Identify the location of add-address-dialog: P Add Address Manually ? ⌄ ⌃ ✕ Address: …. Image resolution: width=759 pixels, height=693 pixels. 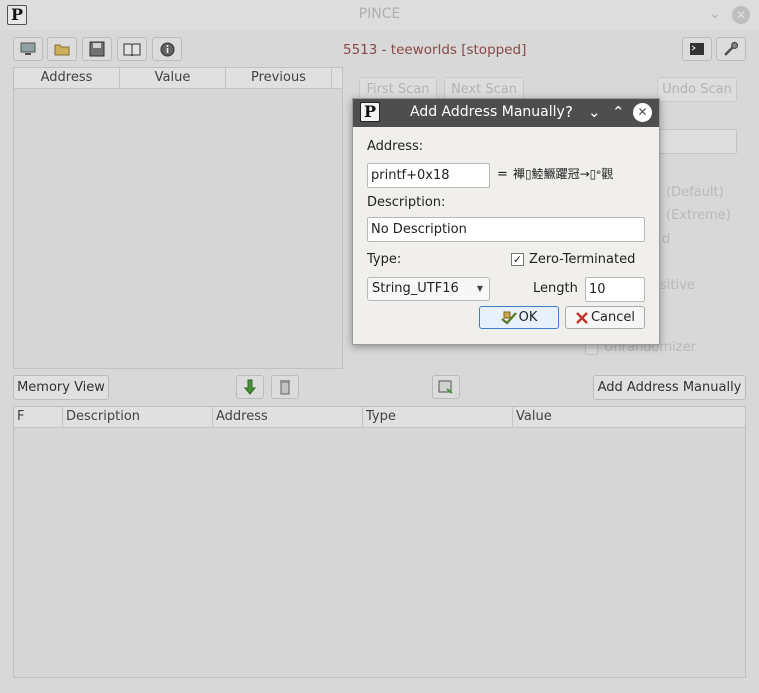
(506, 221).